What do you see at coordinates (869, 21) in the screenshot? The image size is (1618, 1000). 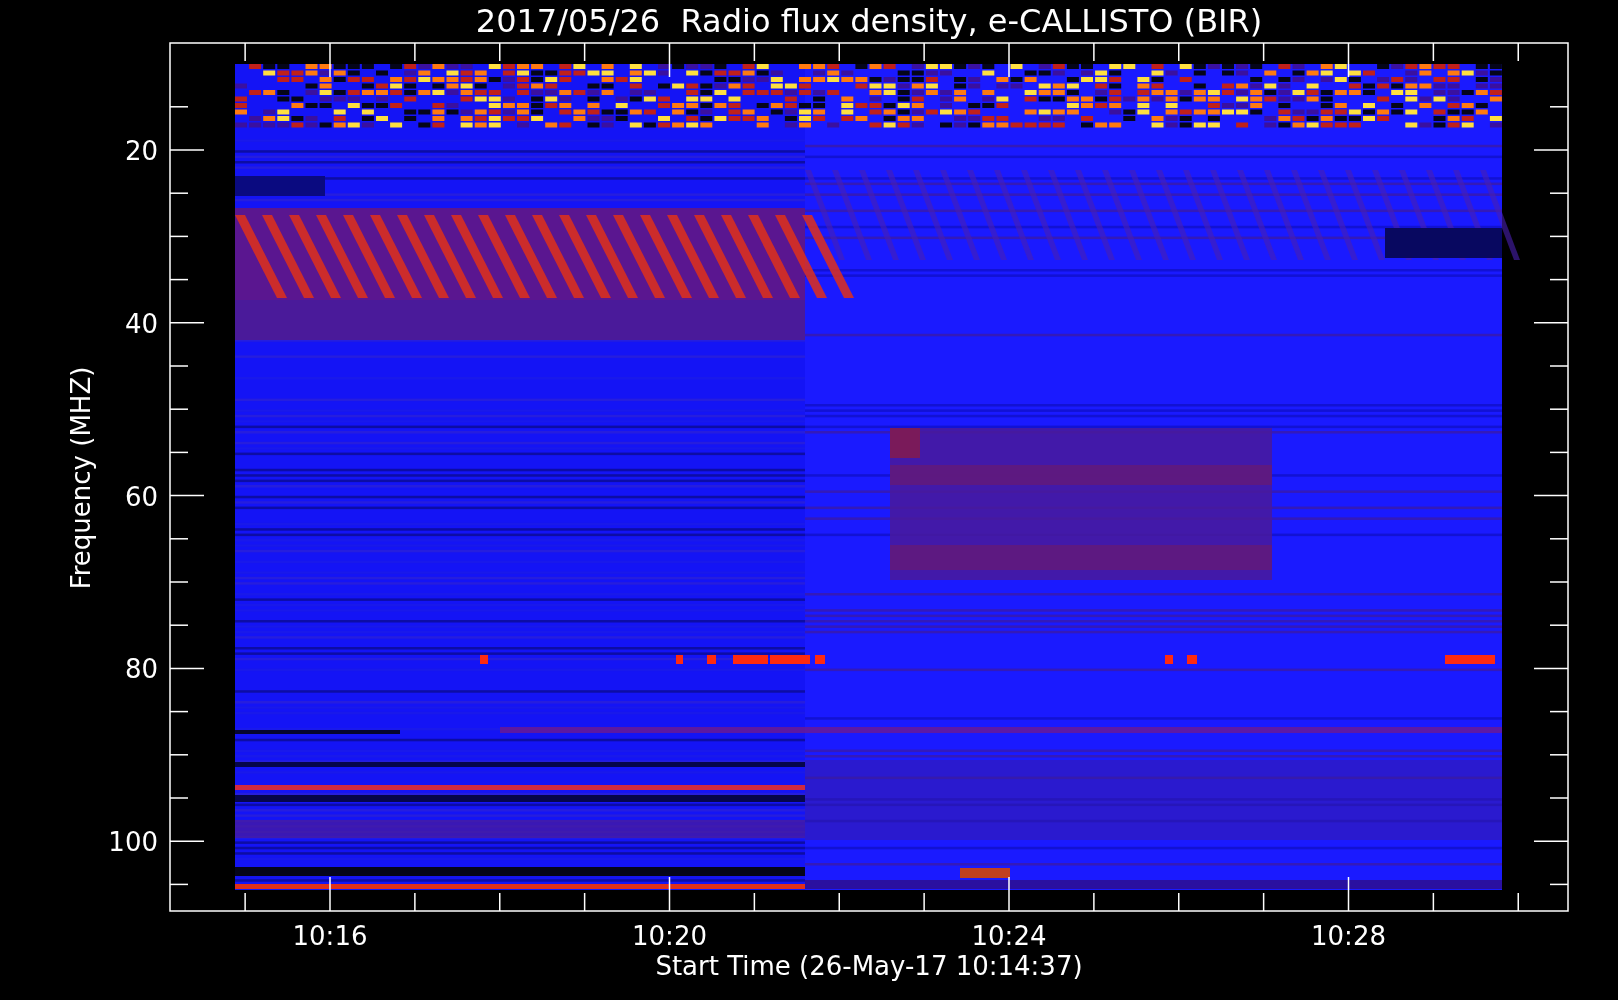 I see `chart-title: 2017/05/26 Radio flux density, e-CALLISTO (BIR)` at bounding box center [869, 21].